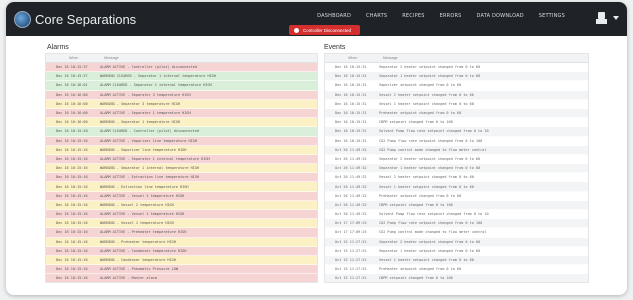 The image size is (633, 300). Describe the element at coordinates (142, 214) in the screenshot. I see `row-message: ALARM ACTIVE - Vessel 1 temperature HIGH` at that location.